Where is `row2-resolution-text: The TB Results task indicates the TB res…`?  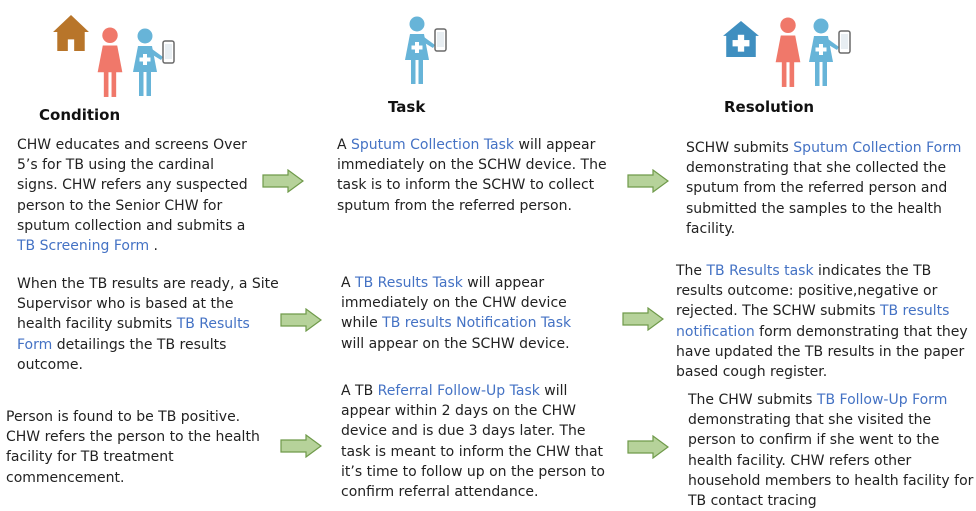 row2-resolution-text: The TB Results task indicates the TB res… is located at coordinates (826, 321).